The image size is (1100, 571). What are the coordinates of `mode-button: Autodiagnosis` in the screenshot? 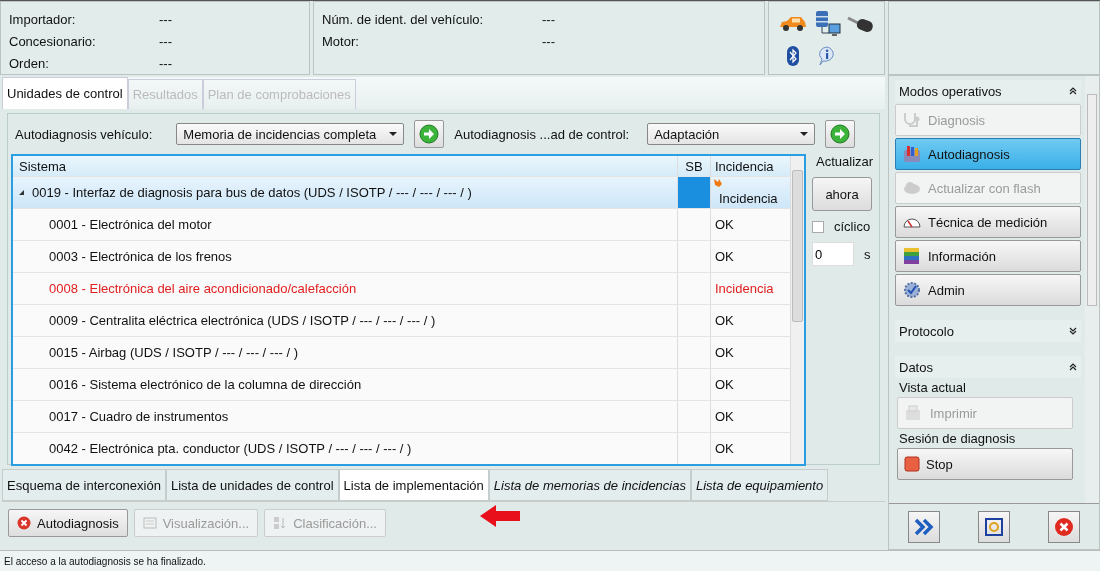 It's located at (988, 154).